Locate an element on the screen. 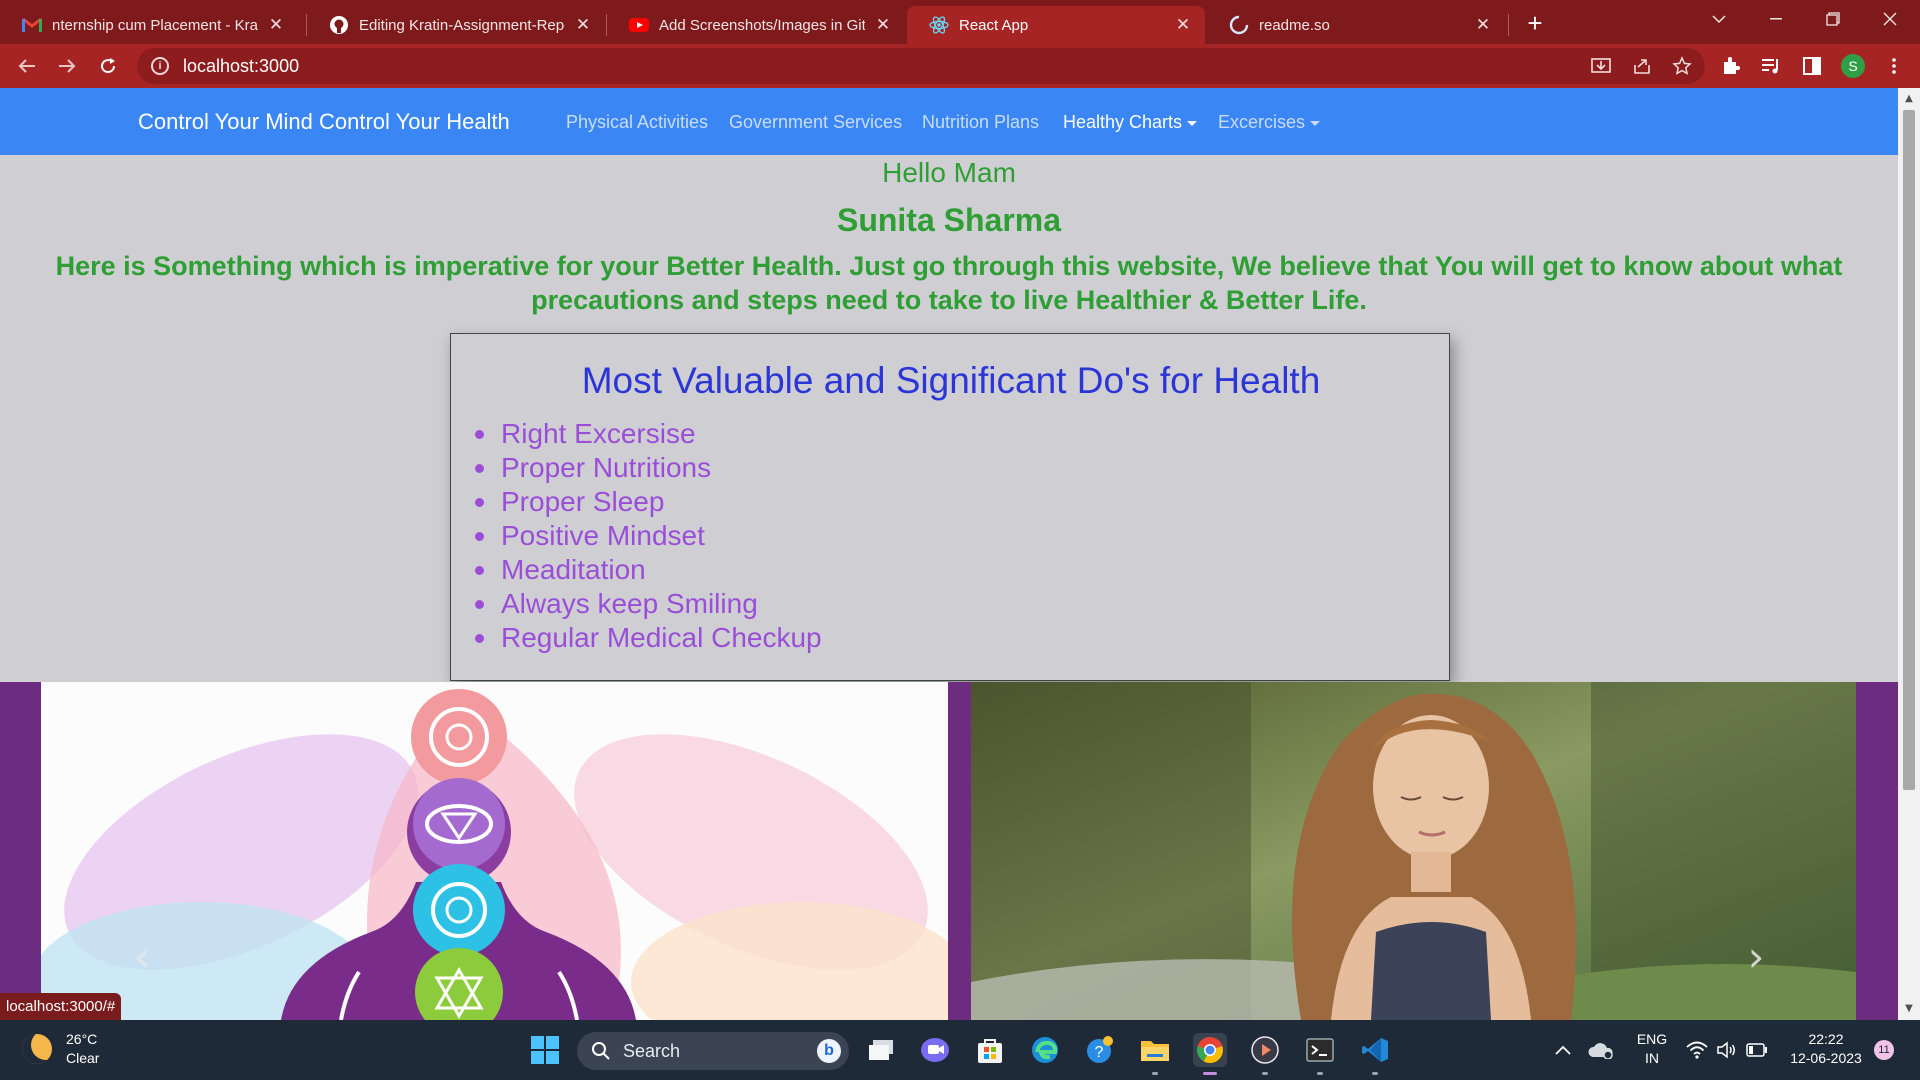 This screenshot has height=1080, width=1920. tab-search-icon is located at coordinates (1719, 19).